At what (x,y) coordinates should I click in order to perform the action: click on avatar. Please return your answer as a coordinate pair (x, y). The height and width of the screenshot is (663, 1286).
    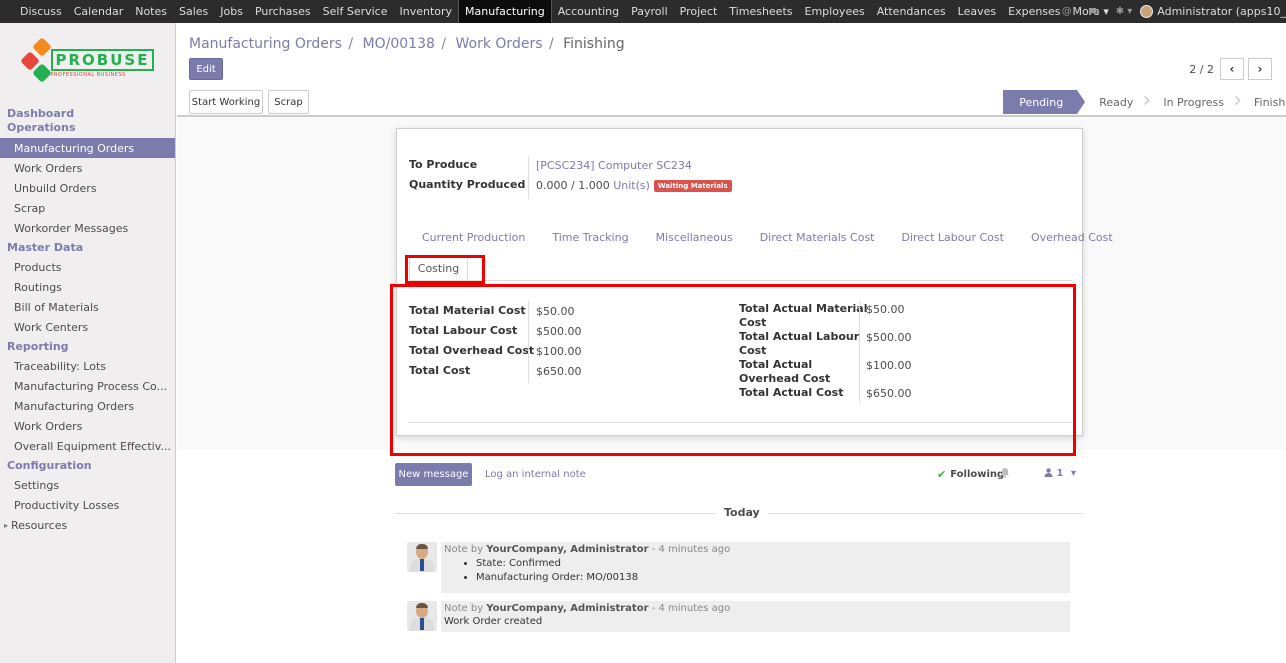
    Looking at the image, I should click on (1147, 11).